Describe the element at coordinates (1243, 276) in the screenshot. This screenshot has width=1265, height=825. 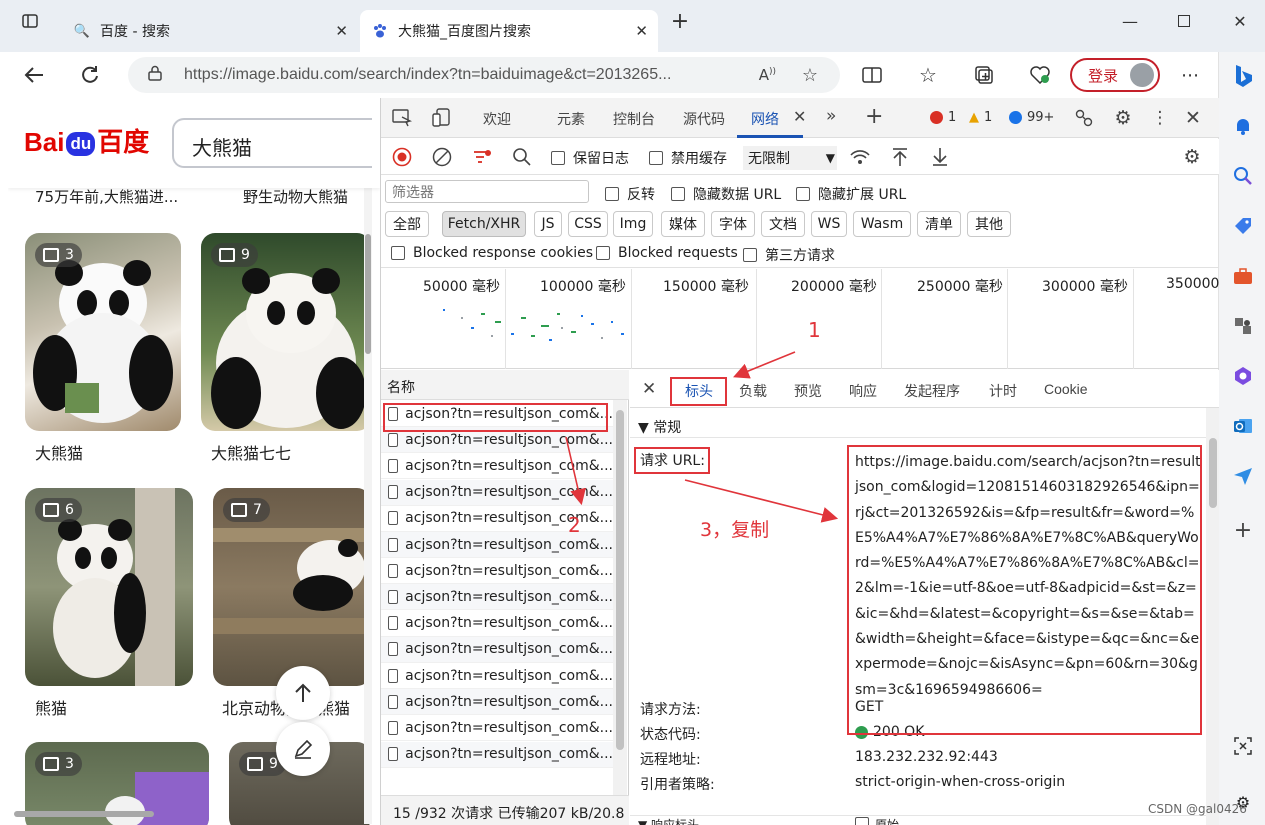
I see `toolbox-icon` at that location.